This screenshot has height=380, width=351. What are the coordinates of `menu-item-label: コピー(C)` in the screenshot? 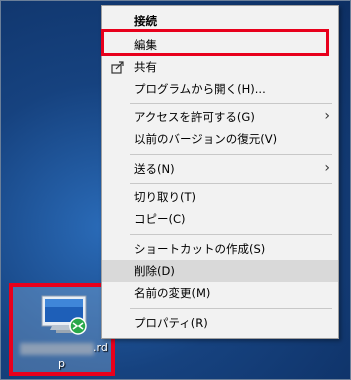 It's located at (160, 219).